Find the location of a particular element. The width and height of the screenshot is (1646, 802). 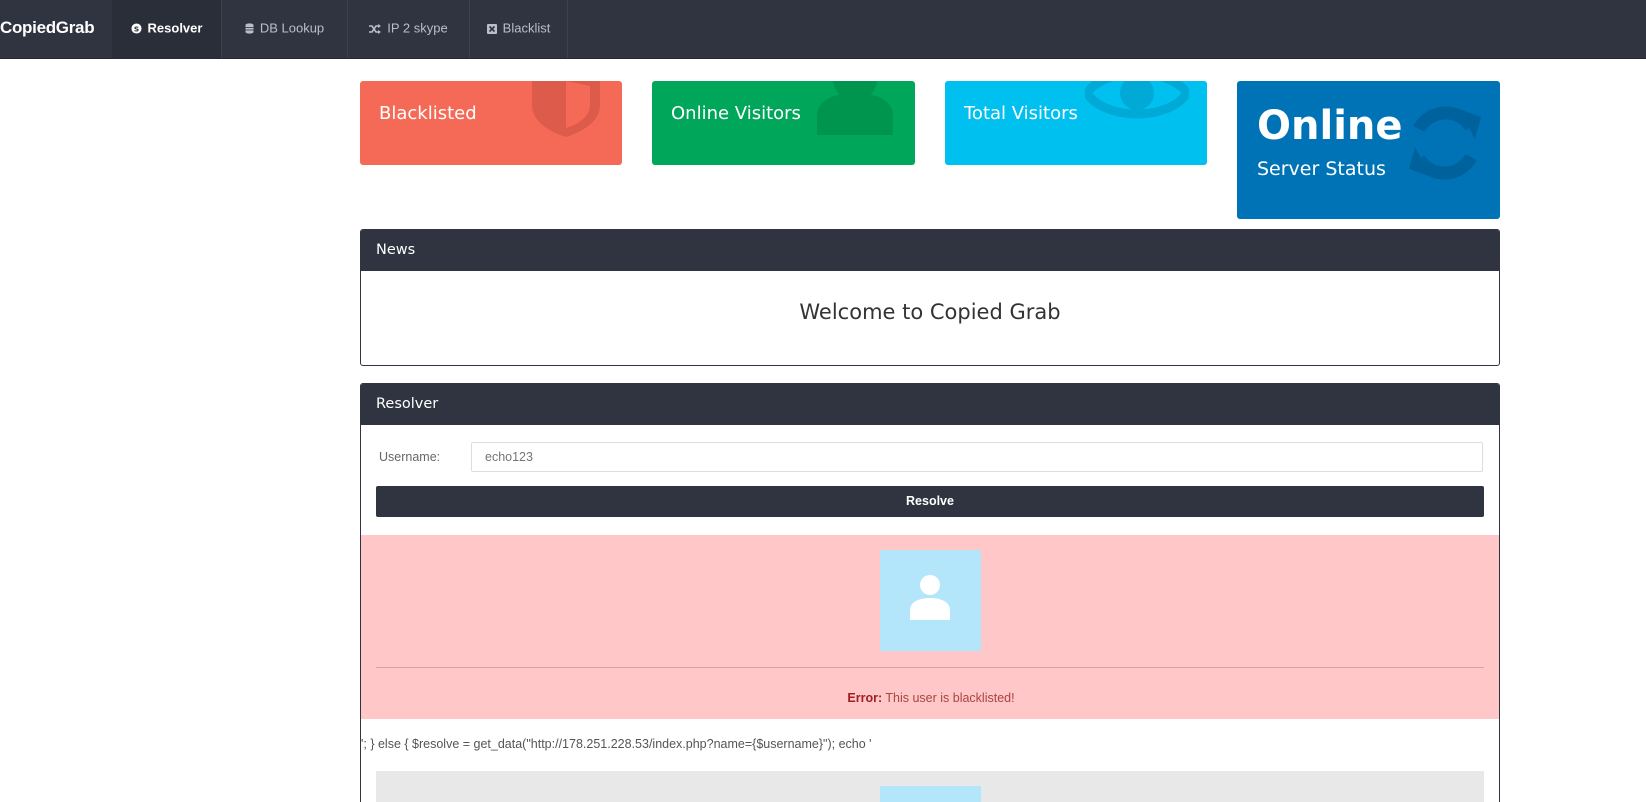

shuffle-icon is located at coordinates (375, 28).